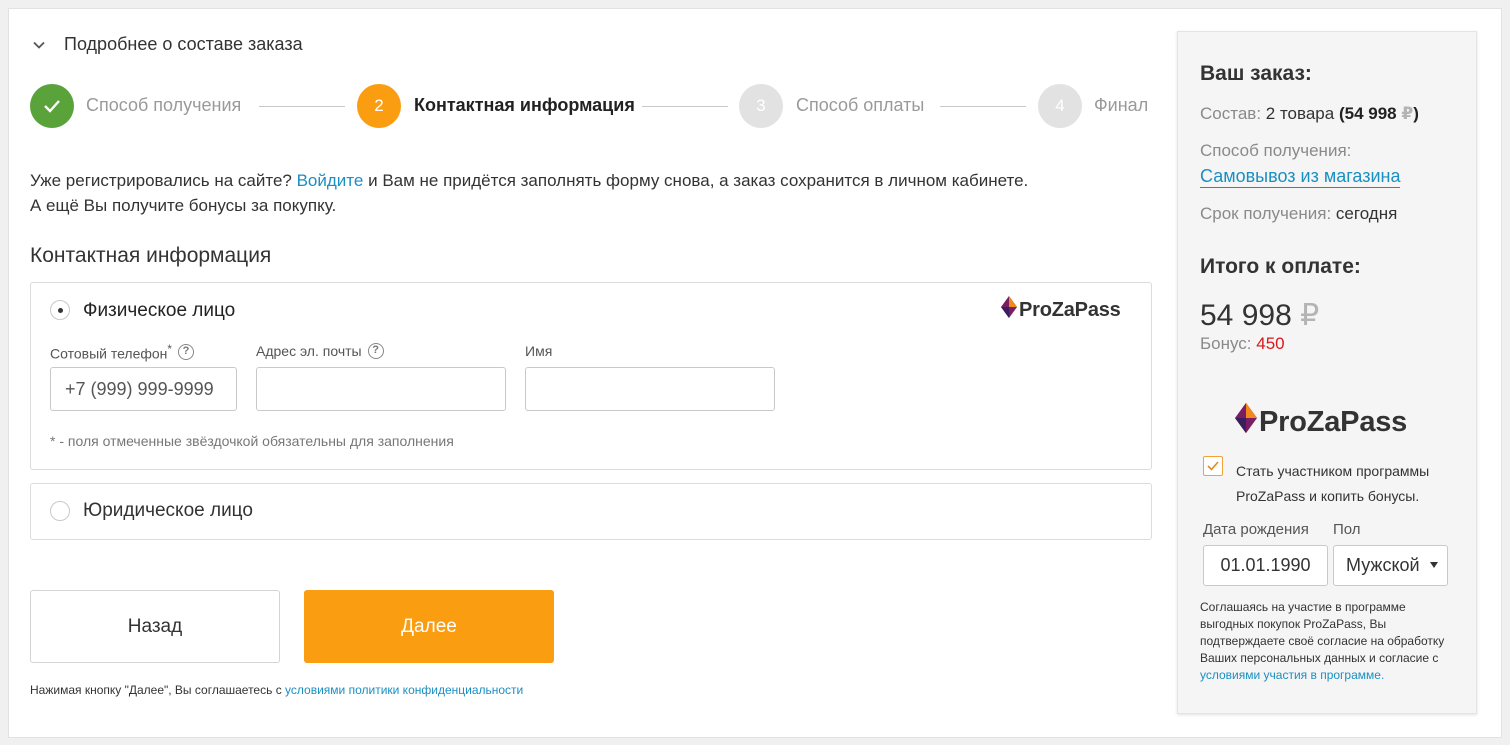  What do you see at coordinates (183, 44) in the screenshot?
I see `order-details-label: Подробнее о составе заказа` at bounding box center [183, 44].